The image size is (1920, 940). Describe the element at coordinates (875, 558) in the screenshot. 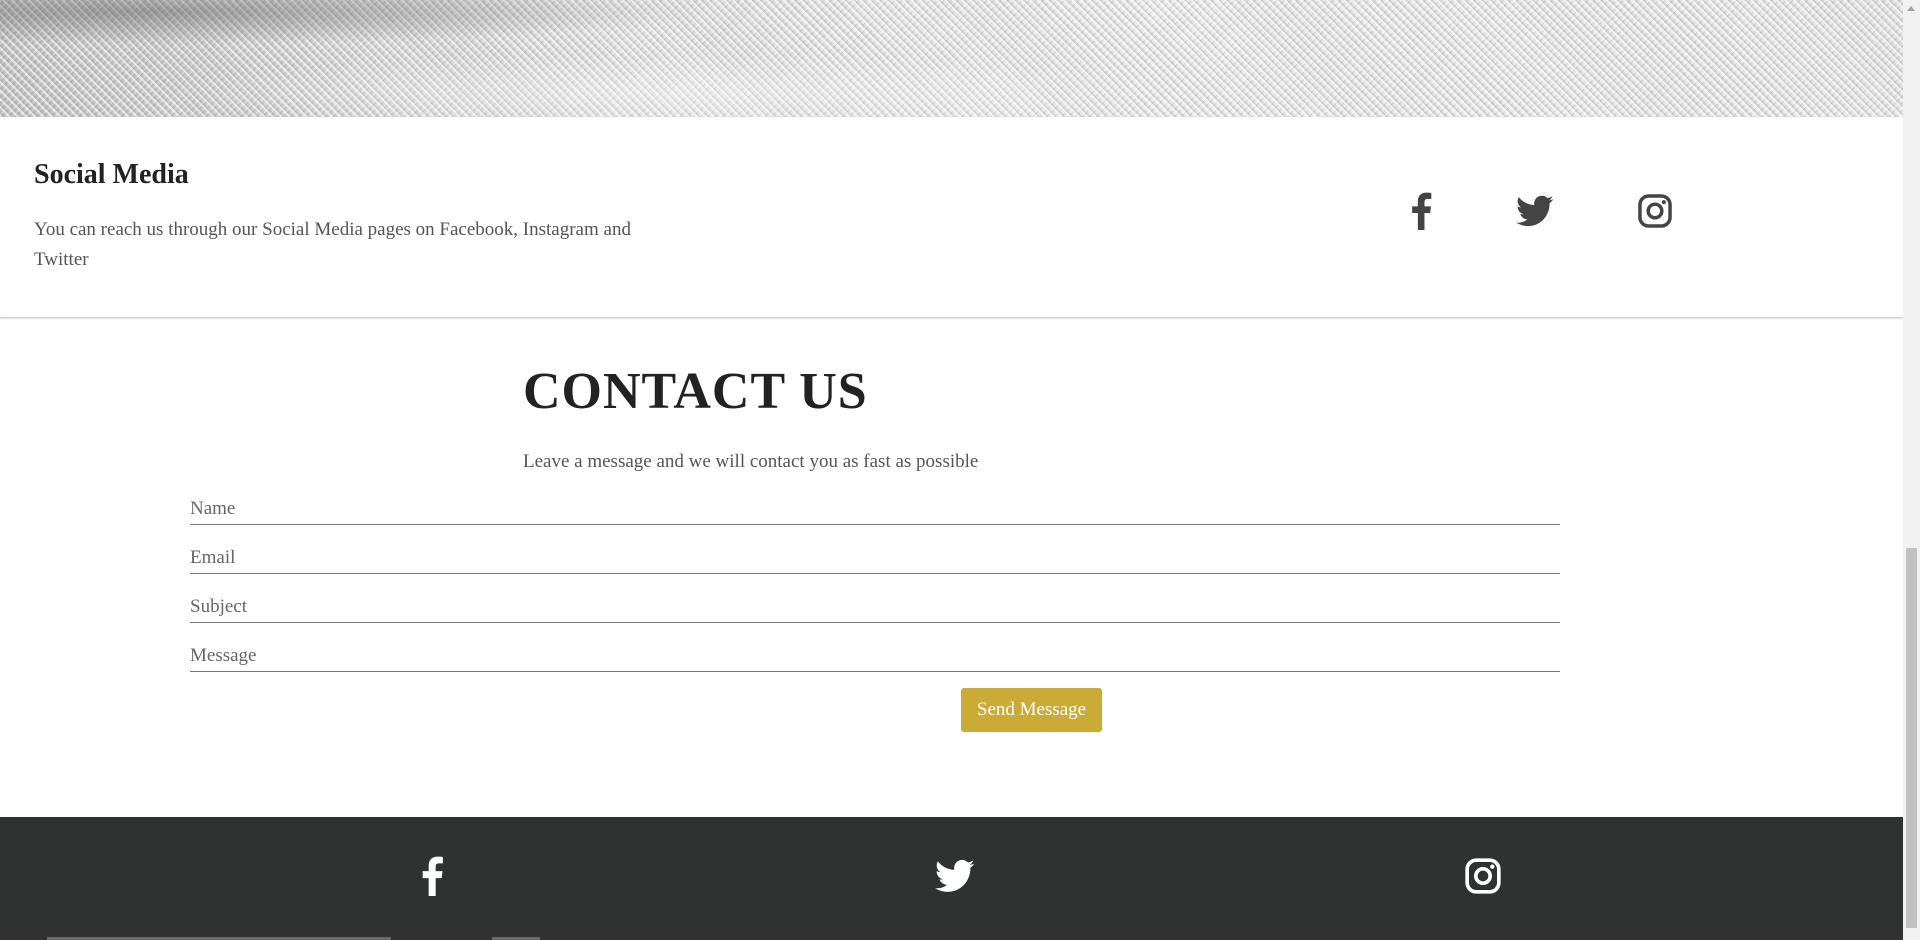

I see `email-field` at that location.